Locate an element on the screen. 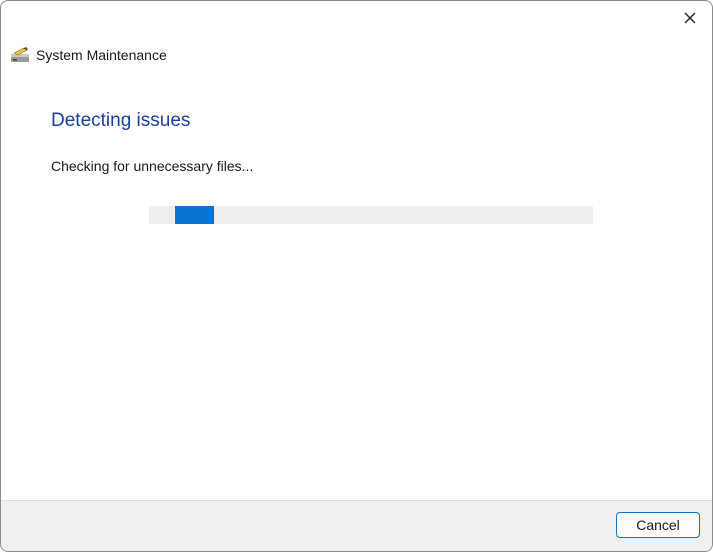  cancel-button: Cancel is located at coordinates (658, 525).